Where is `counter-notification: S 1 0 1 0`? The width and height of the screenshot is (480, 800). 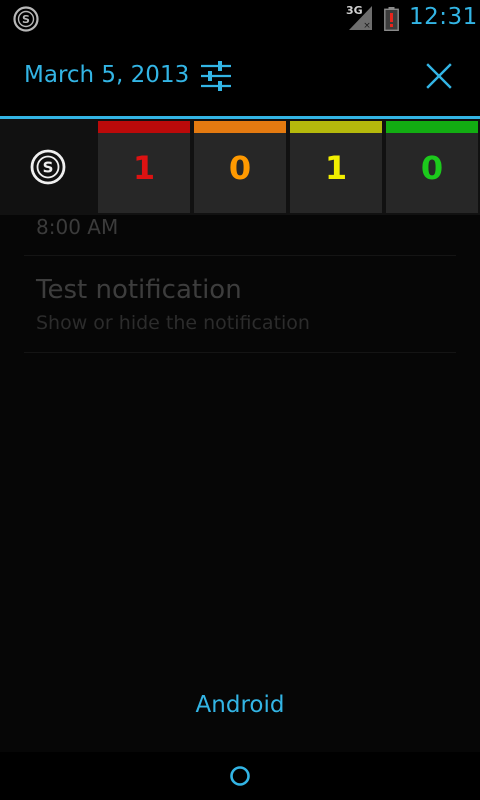
counter-notification: S 1 0 1 0 is located at coordinates (240, 167).